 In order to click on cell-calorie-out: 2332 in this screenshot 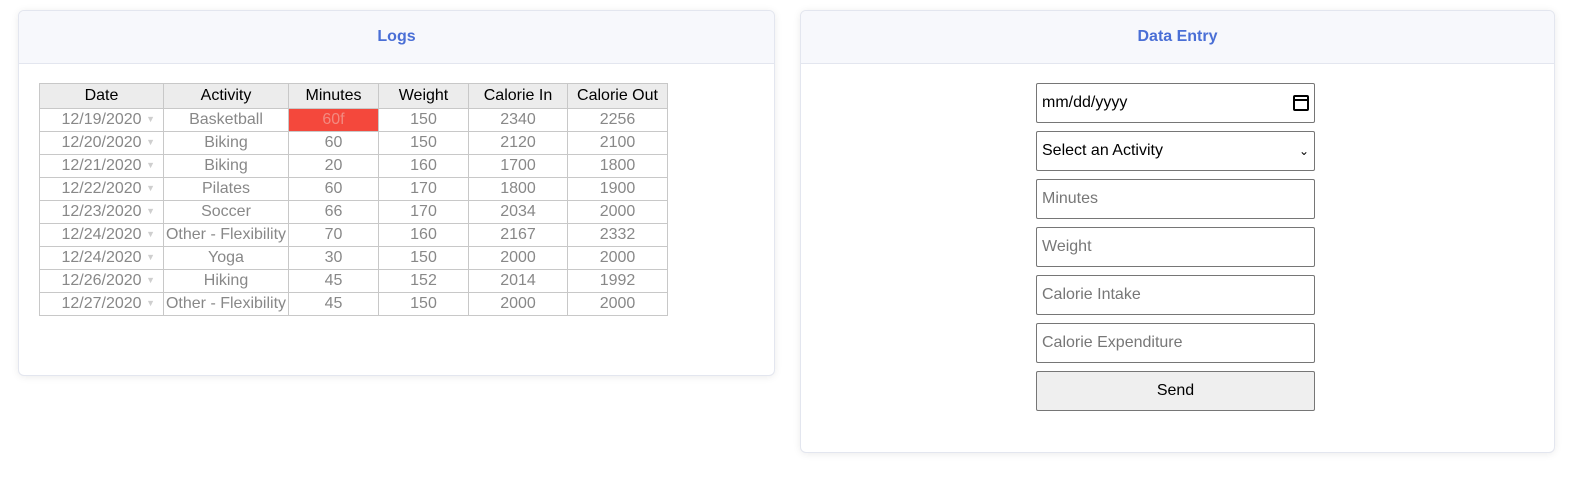, I will do `click(617, 235)`.